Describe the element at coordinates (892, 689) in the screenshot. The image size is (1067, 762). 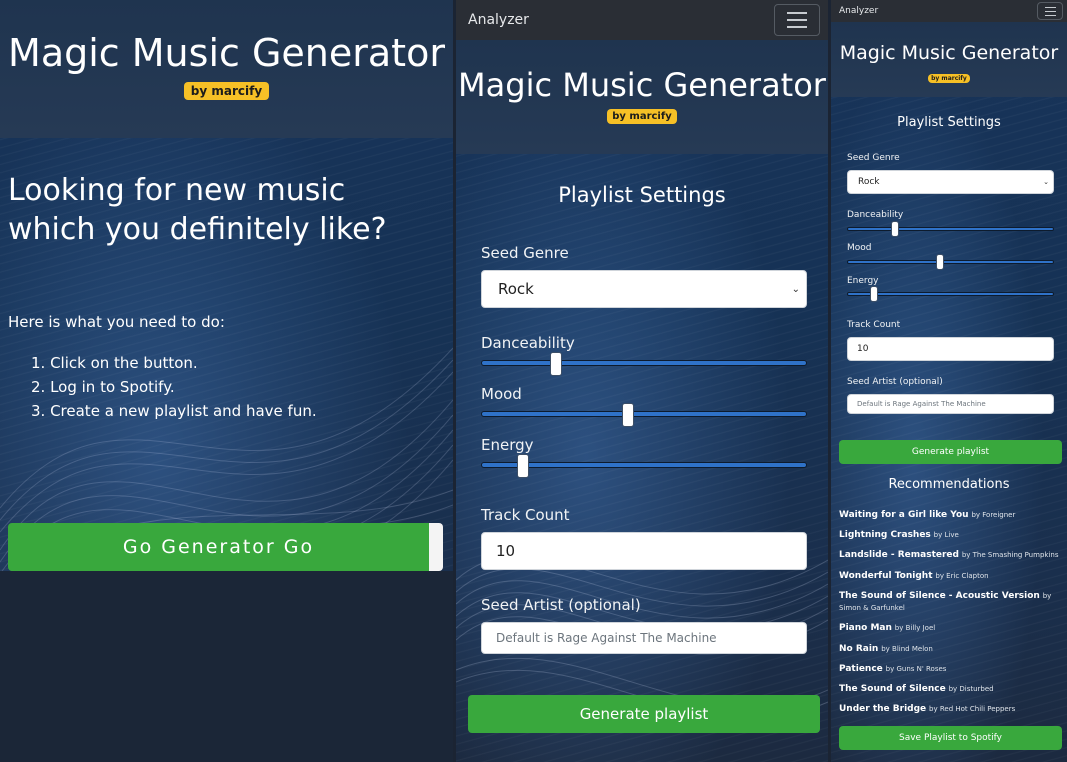
I see `recommendation-title: The Sound of Silence` at that location.